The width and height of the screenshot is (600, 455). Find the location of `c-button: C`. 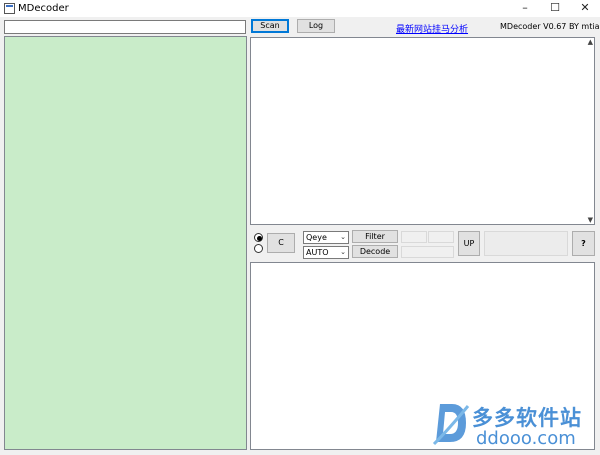

c-button: C is located at coordinates (281, 243).